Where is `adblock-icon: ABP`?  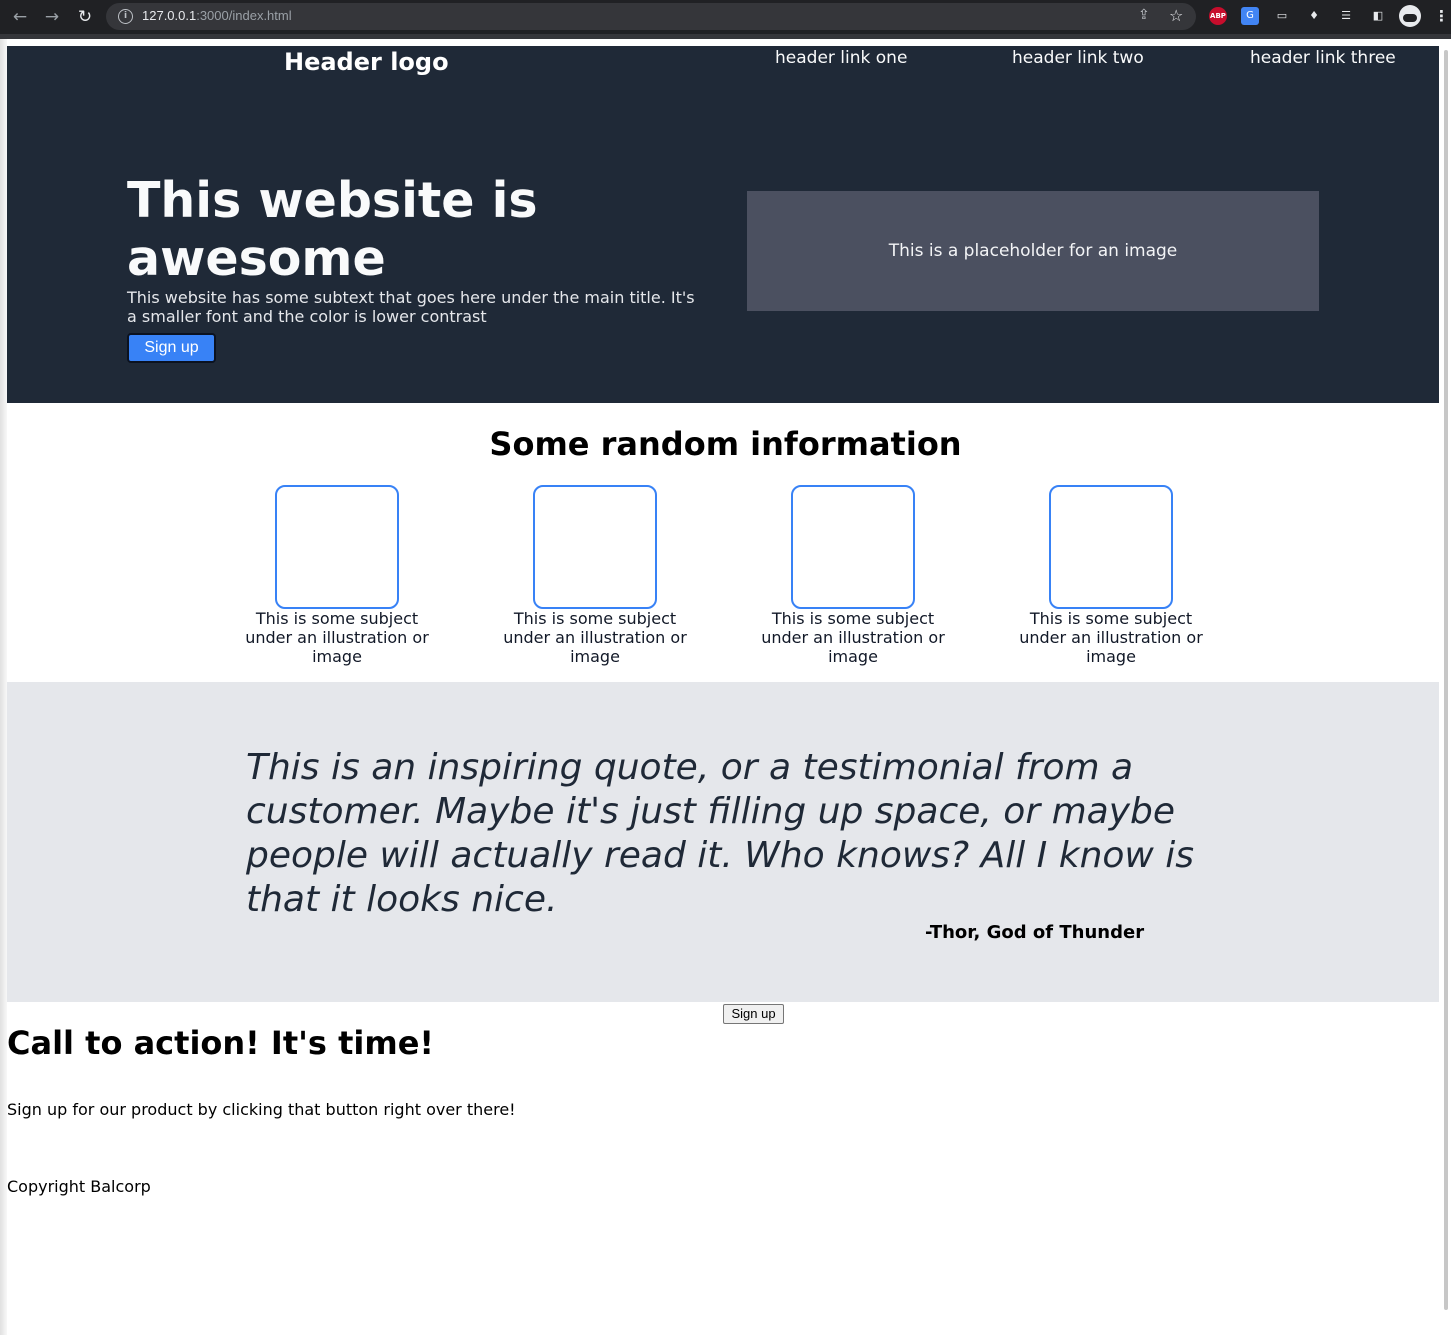 adblock-icon: ABP is located at coordinates (1218, 16).